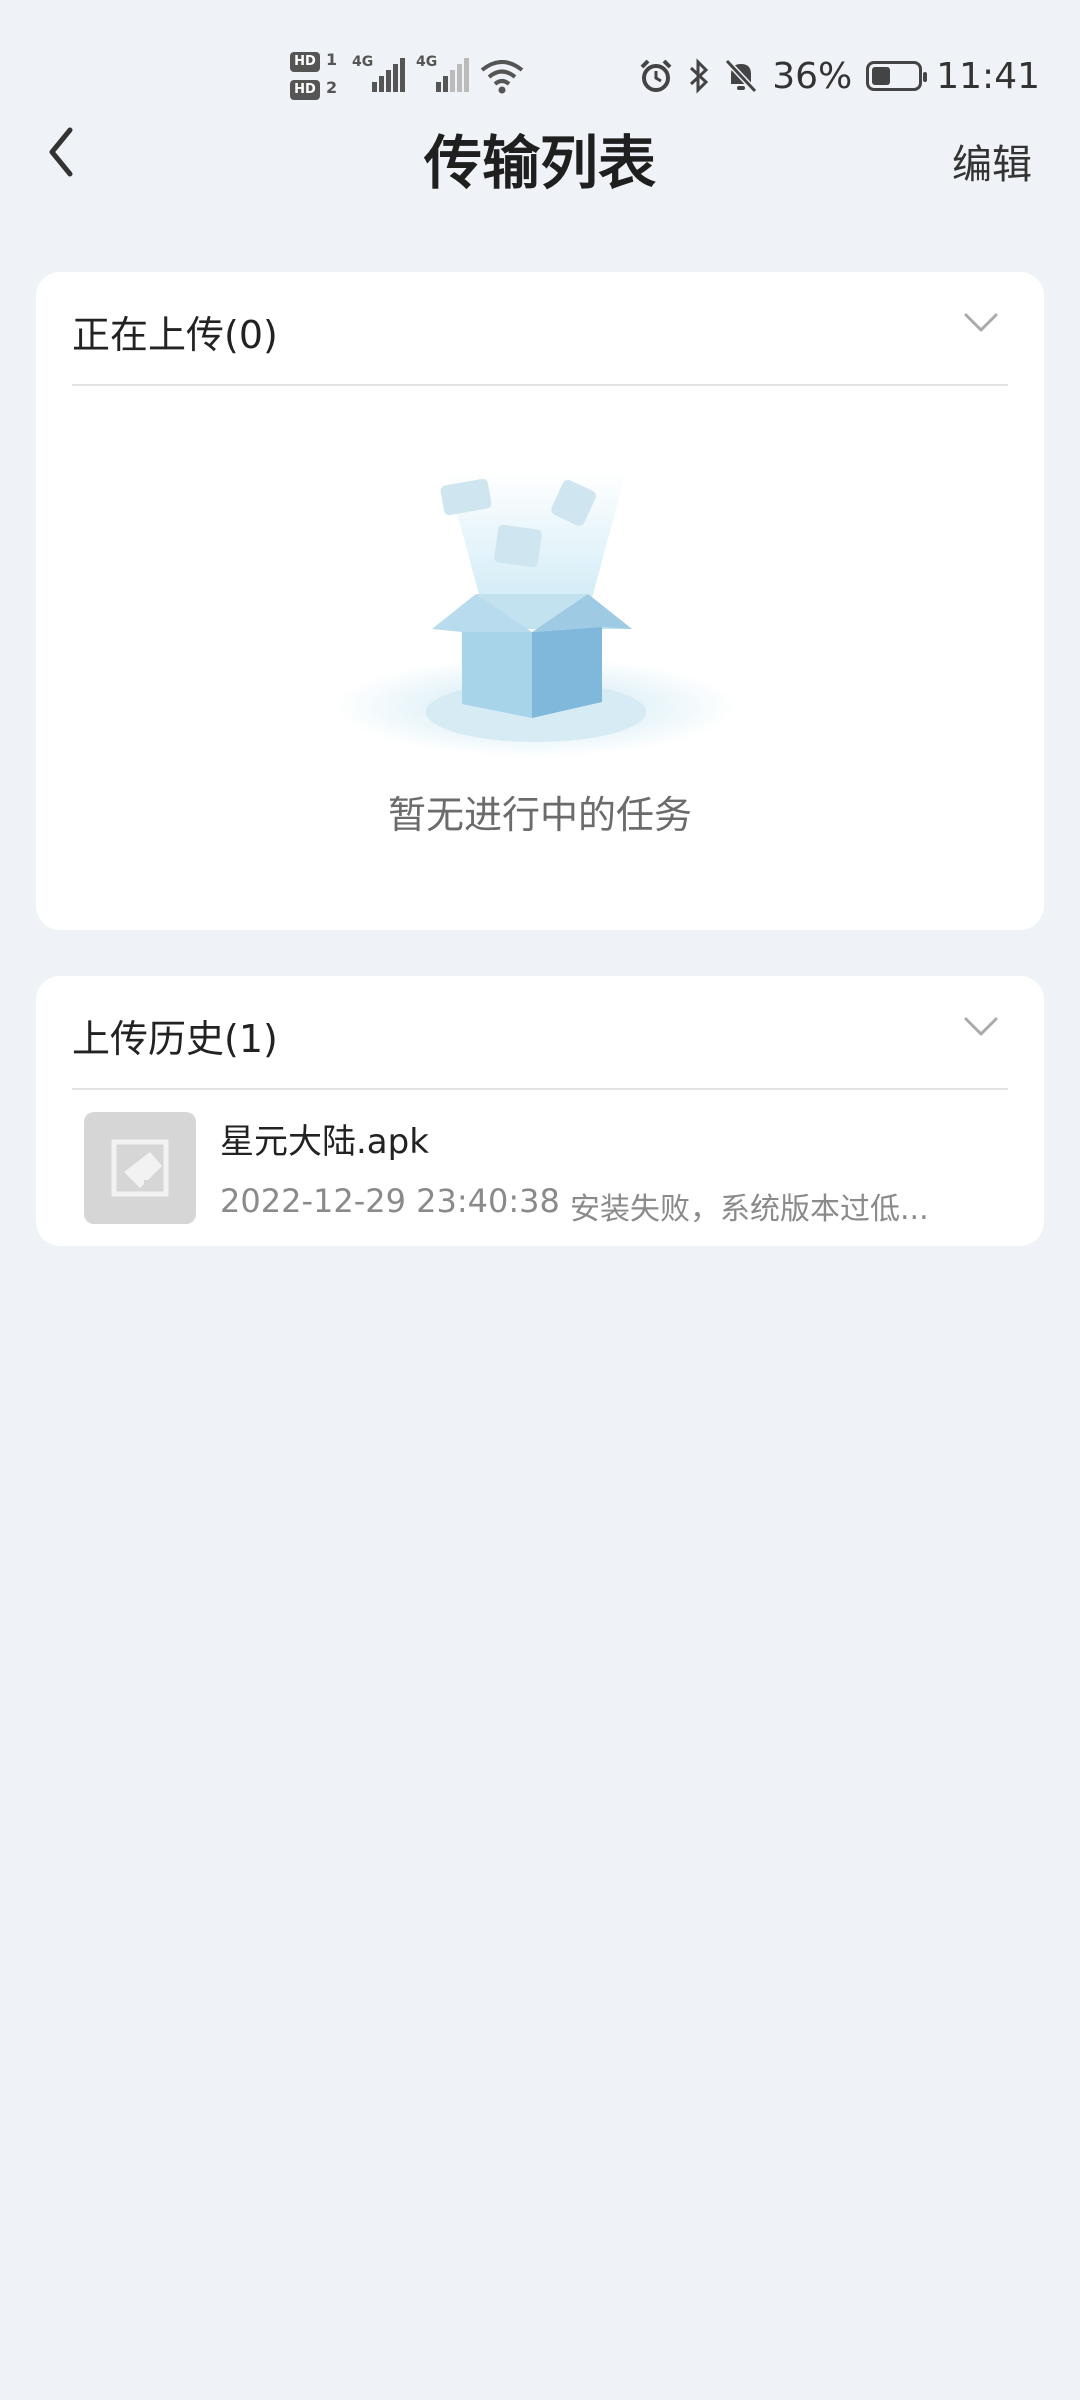 This screenshot has width=1080, height=2400. I want to click on sim2-number: 2, so click(332, 87).